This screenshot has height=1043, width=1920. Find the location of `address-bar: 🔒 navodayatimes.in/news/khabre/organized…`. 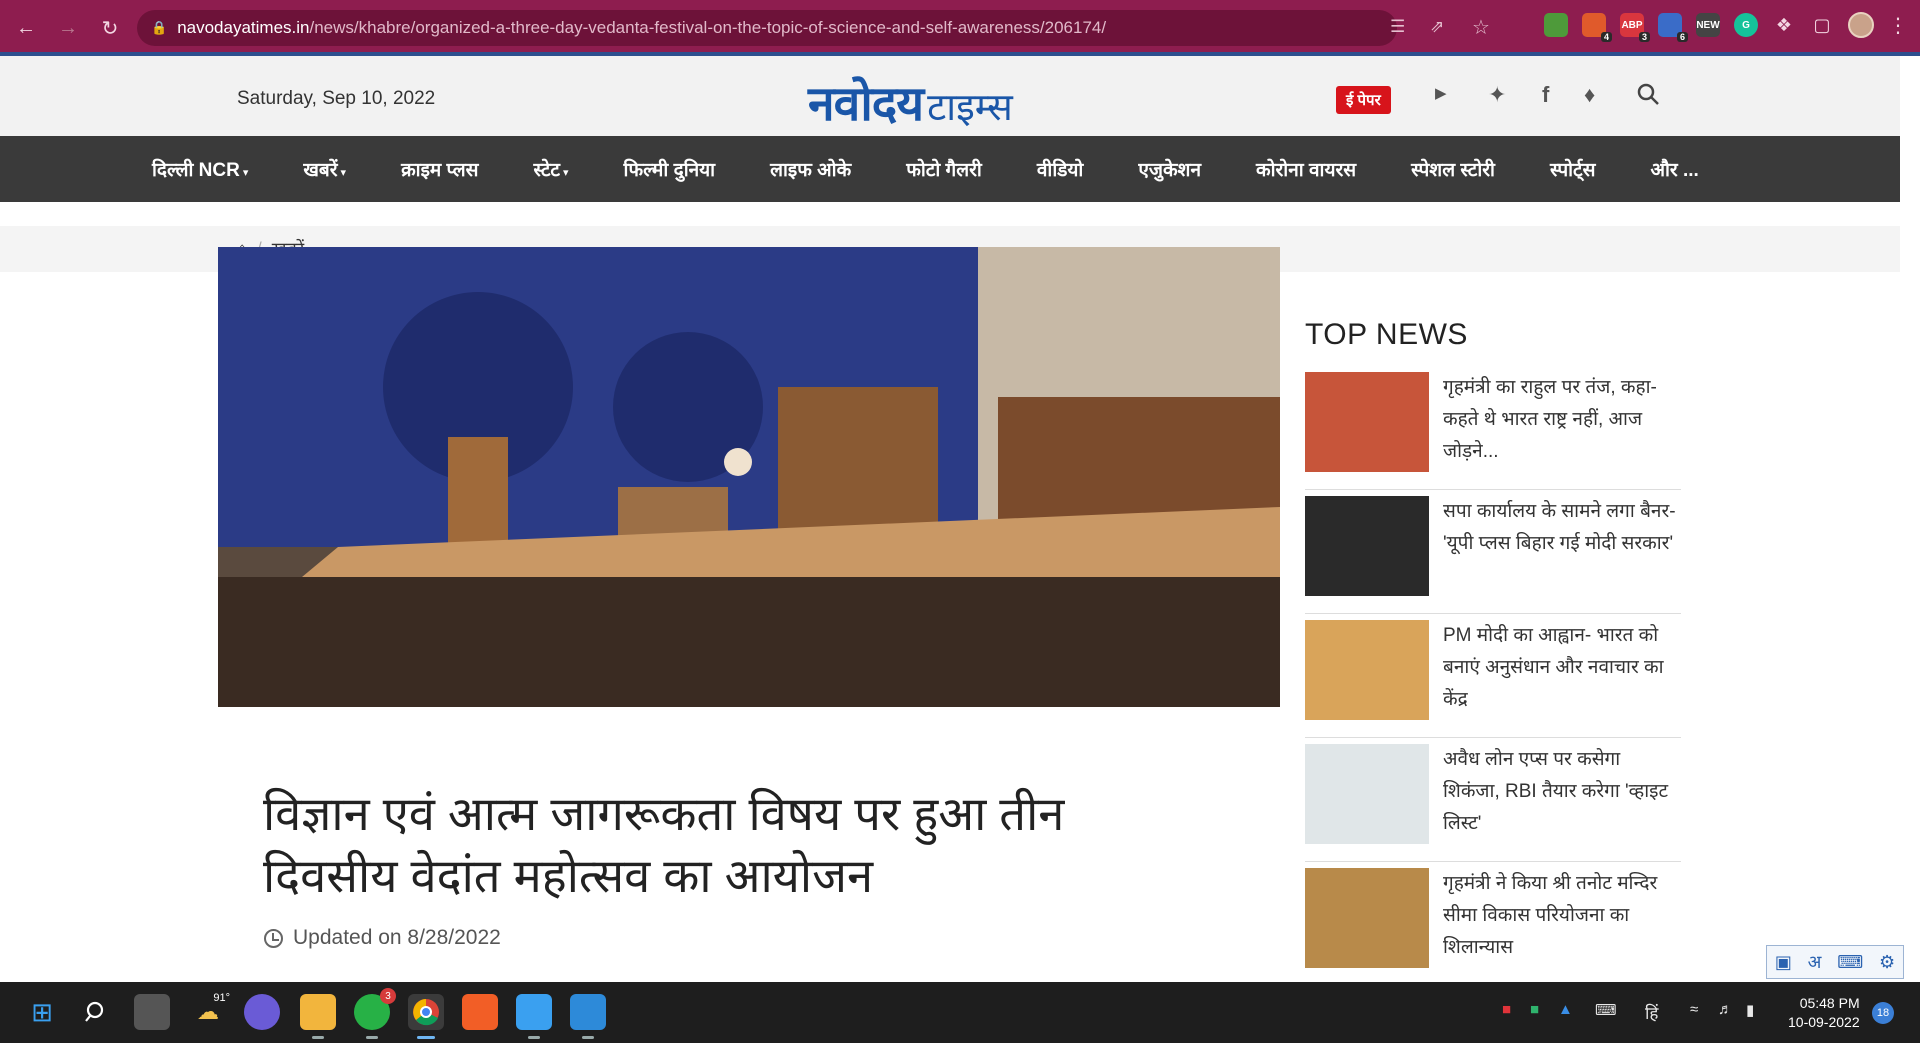

address-bar: 🔒 navodayatimes.in/news/khabre/organized… is located at coordinates (767, 28).